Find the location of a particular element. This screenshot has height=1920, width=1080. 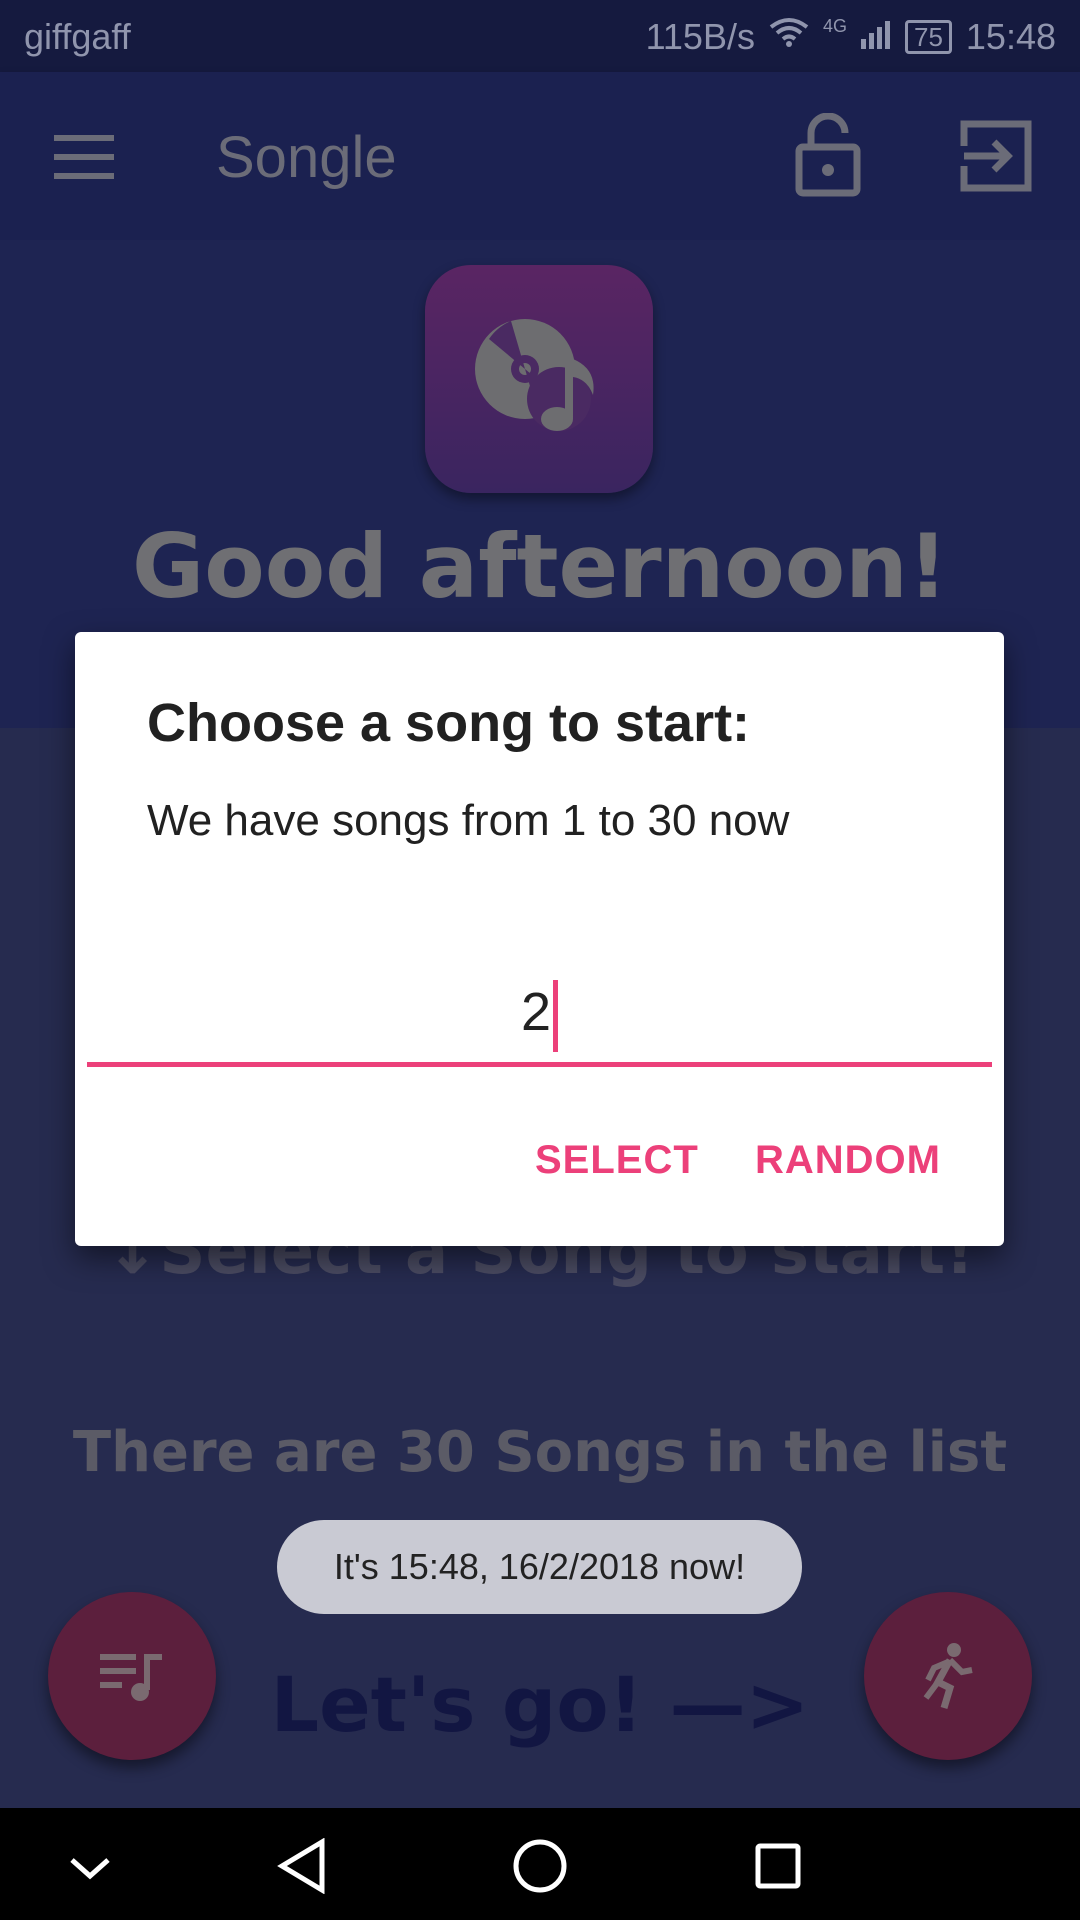

dialog-message: We have songs from 1 to 30 now is located at coordinates (468, 820).